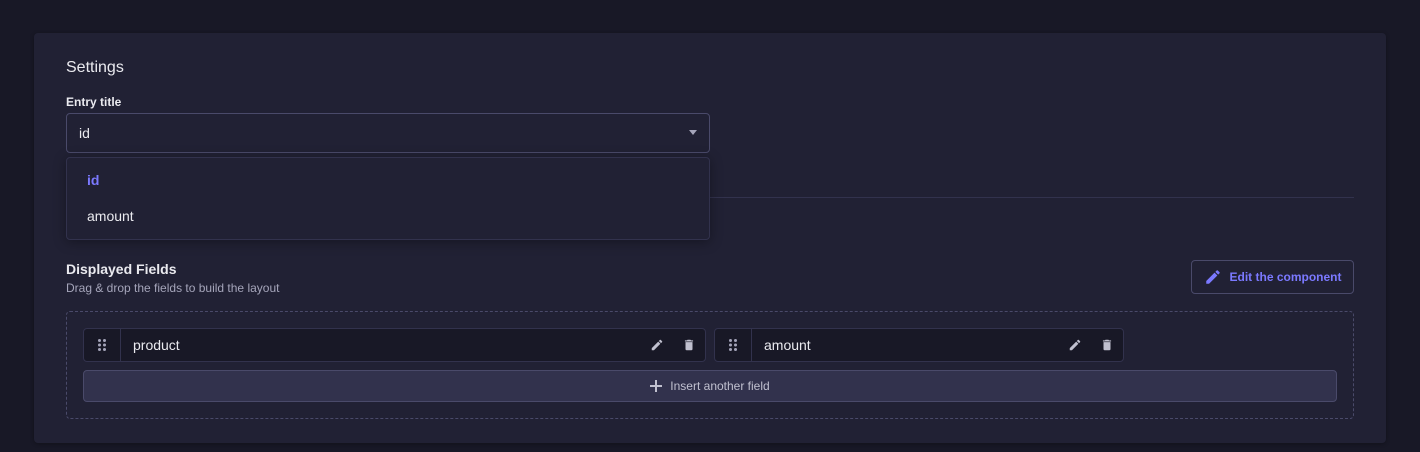 The image size is (1420, 452). I want to click on field-row-amount: amount, so click(919, 345).